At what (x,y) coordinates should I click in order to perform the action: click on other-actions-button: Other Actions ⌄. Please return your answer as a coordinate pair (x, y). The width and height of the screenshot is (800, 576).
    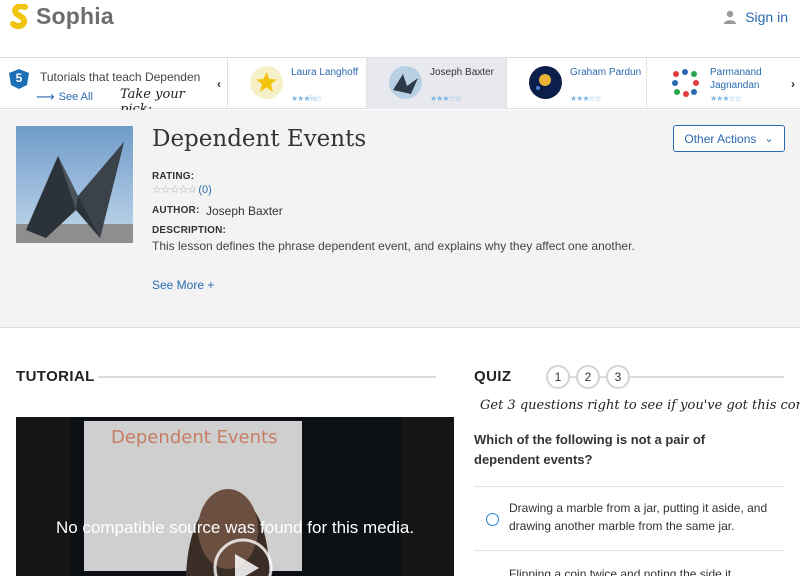
    Looking at the image, I should click on (729, 138).